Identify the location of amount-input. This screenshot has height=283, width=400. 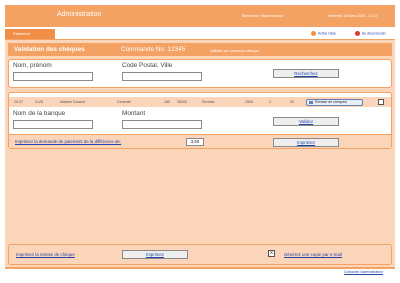
(162, 124).